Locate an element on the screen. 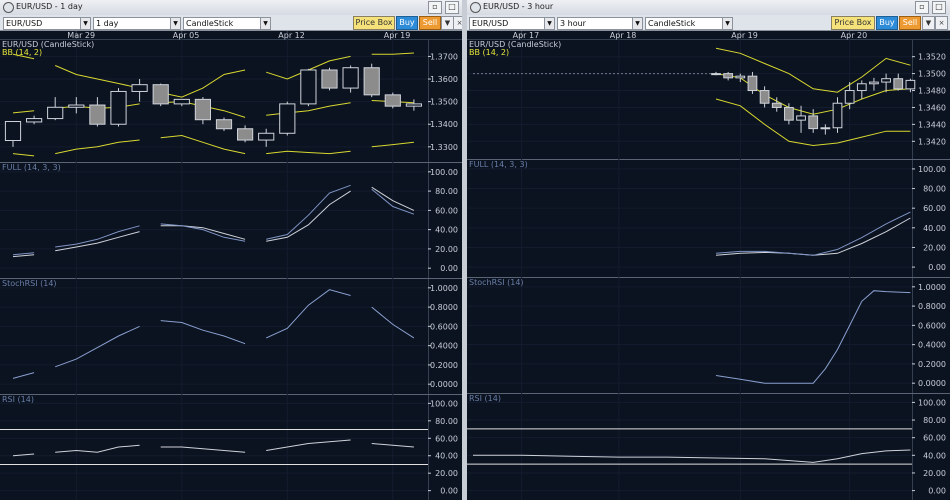 The width and height of the screenshot is (950, 500). date-tick-label: Apr 05 is located at coordinates (186, 35).